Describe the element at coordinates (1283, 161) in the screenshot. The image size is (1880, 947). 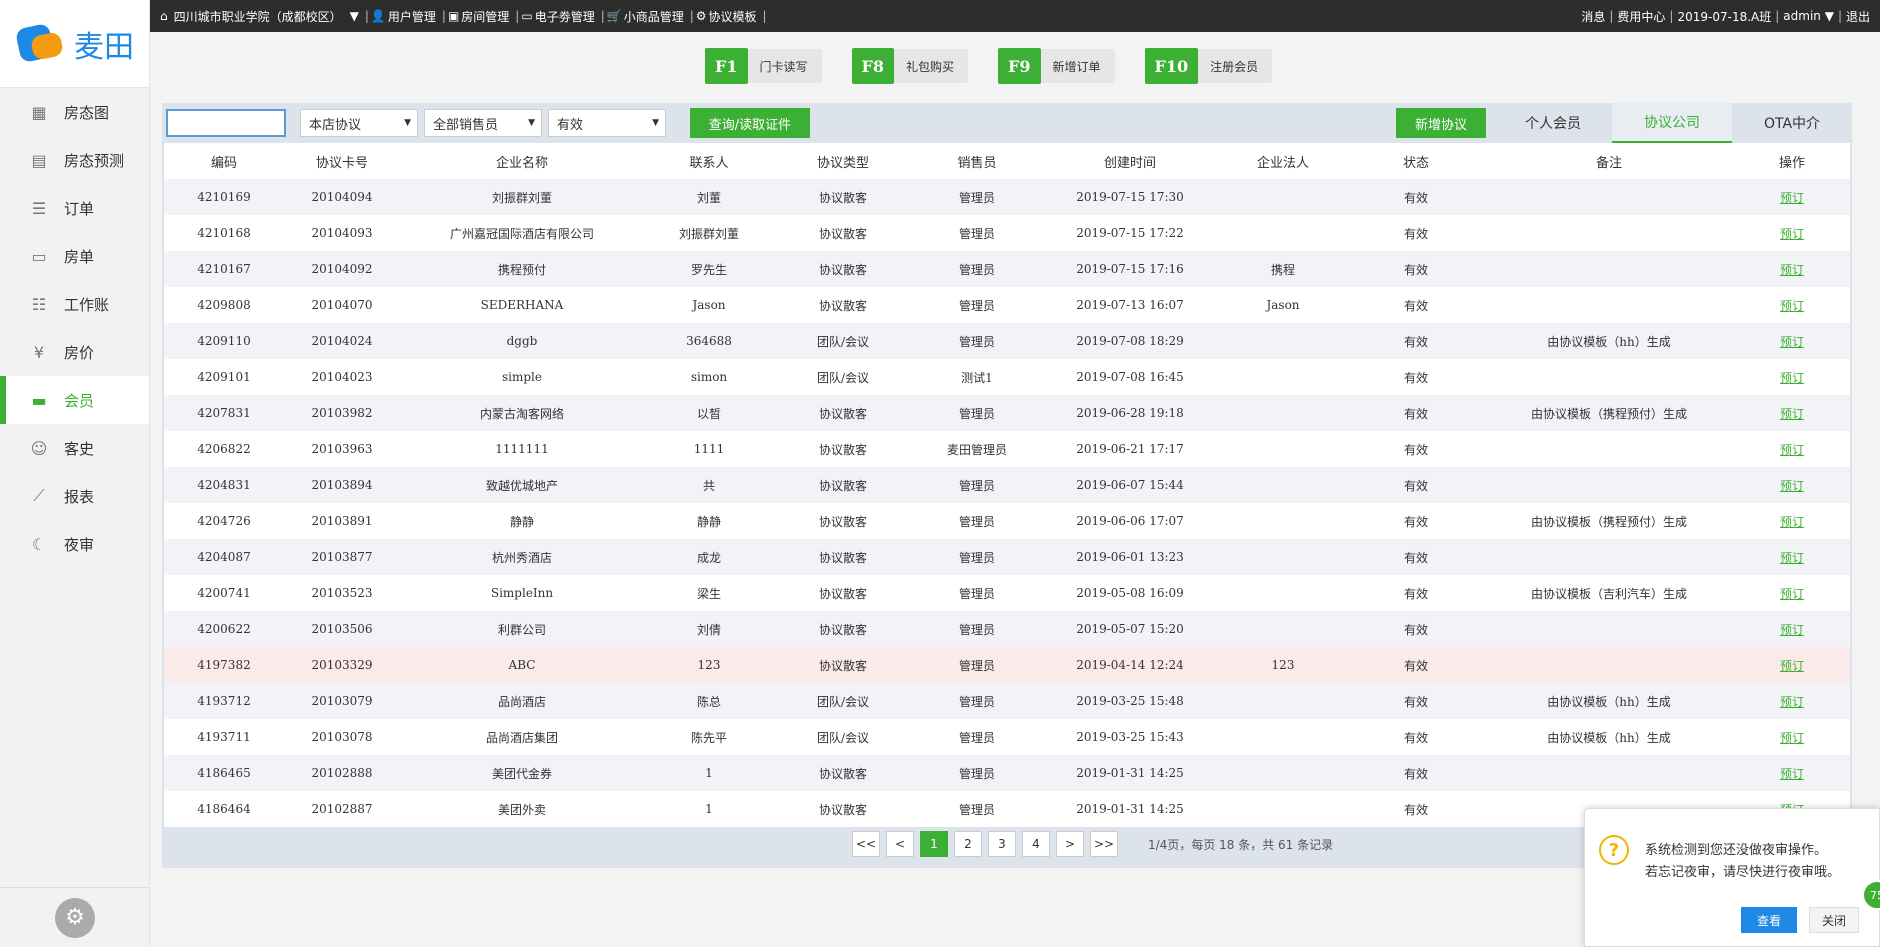
I see `column-header: 企业法人` at that location.